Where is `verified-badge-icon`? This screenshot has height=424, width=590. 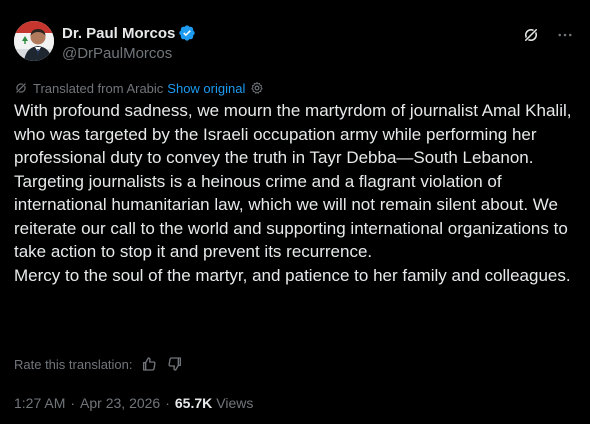 verified-badge-icon is located at coordinates (187, 33).